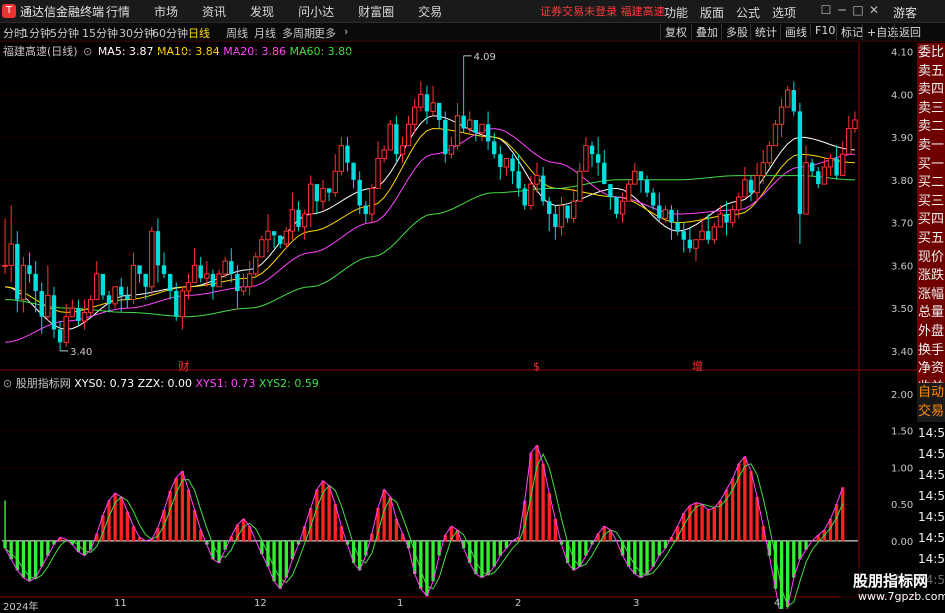 The image size is (945, 613). I want to click on price-tick-label-3: 3.80, so click(902, 181).